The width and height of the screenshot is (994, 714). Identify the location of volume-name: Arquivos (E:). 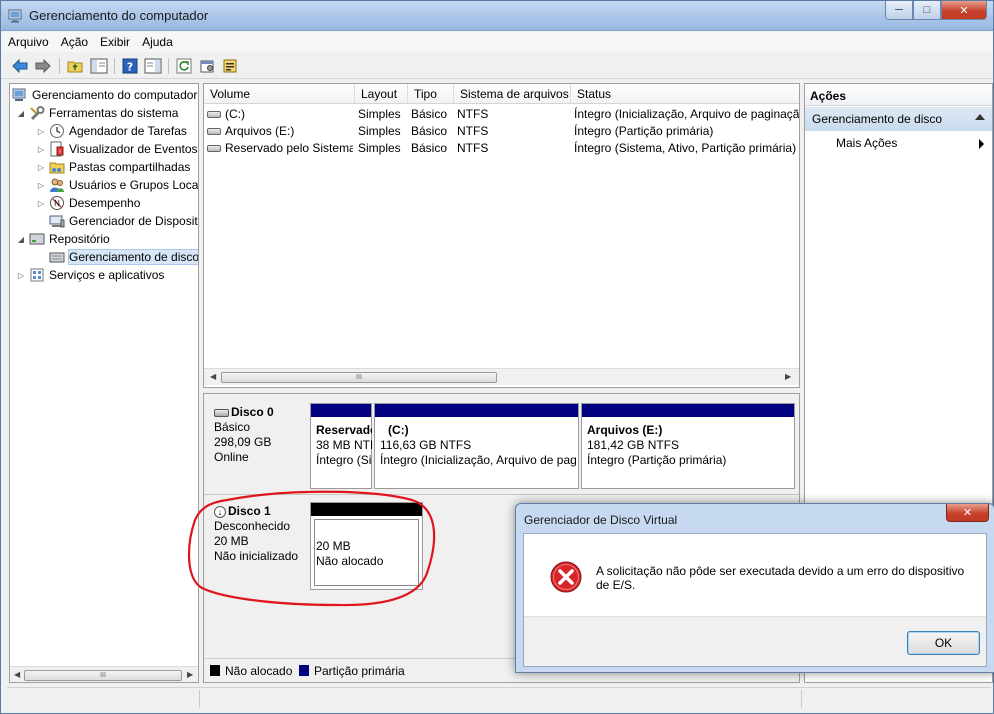
(260, 131).